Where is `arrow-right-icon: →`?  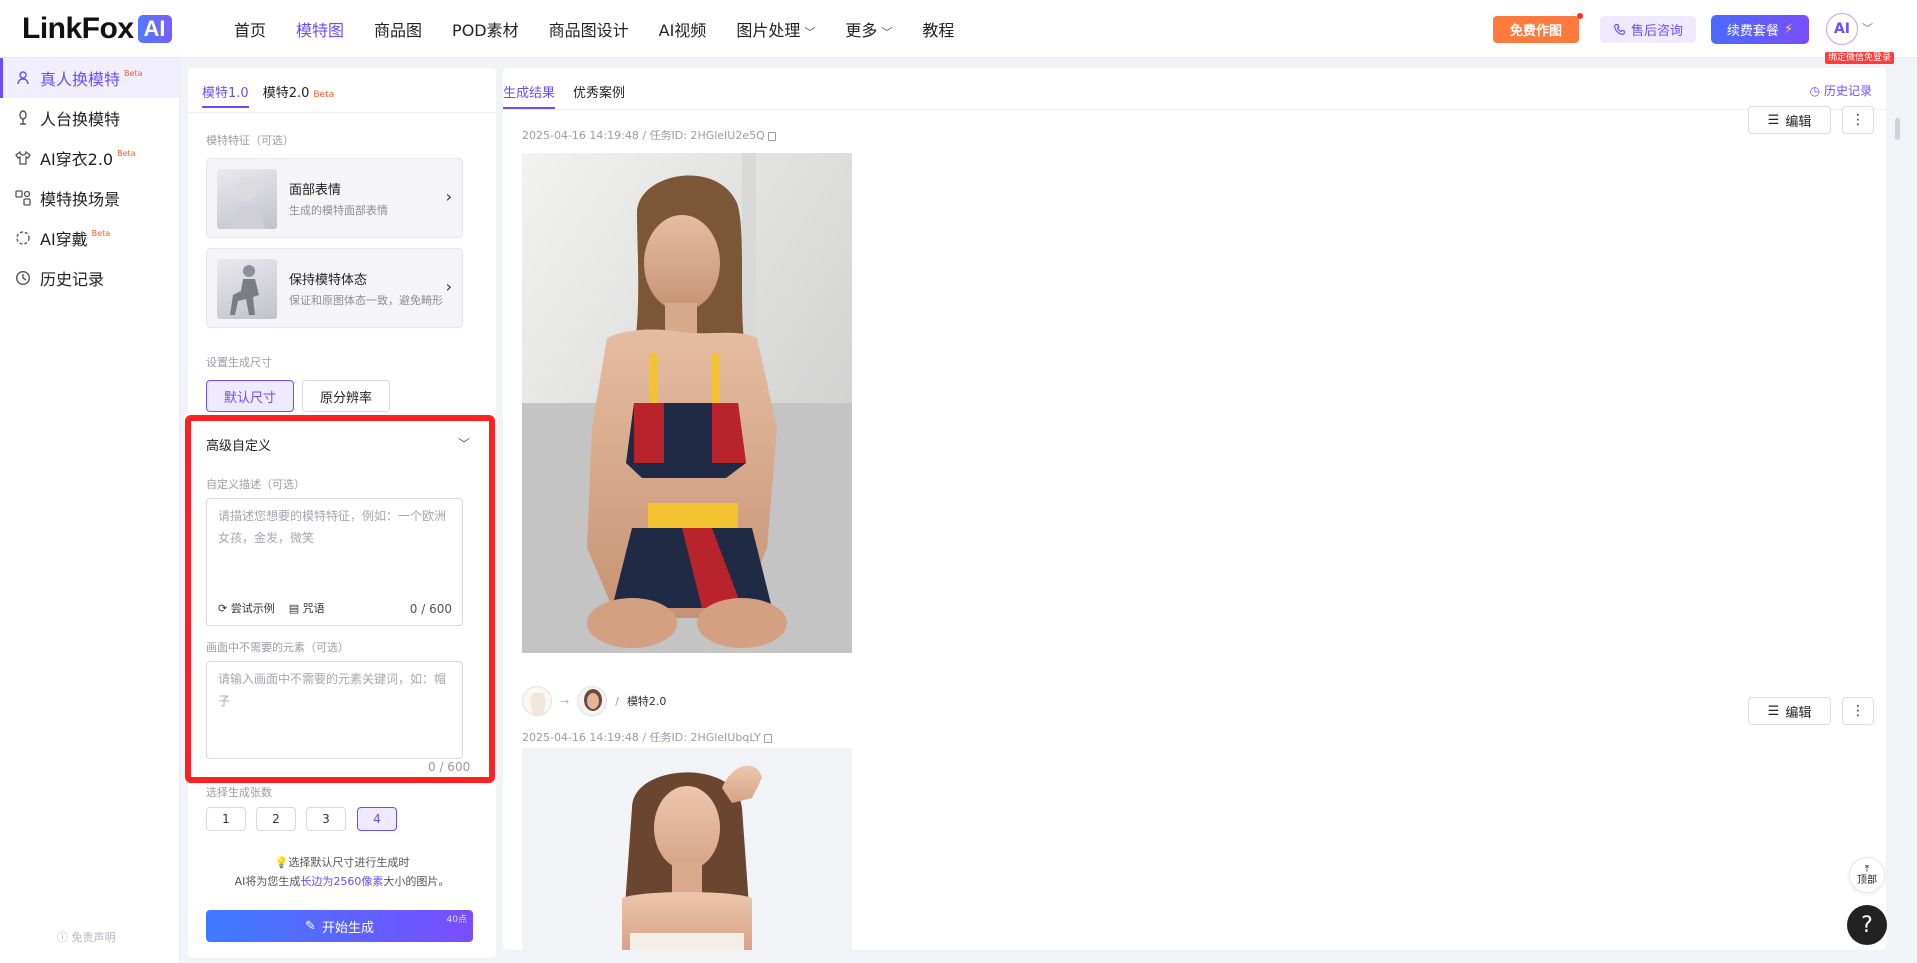
arrow-right-icon: → is located at coordinates (565, 701).